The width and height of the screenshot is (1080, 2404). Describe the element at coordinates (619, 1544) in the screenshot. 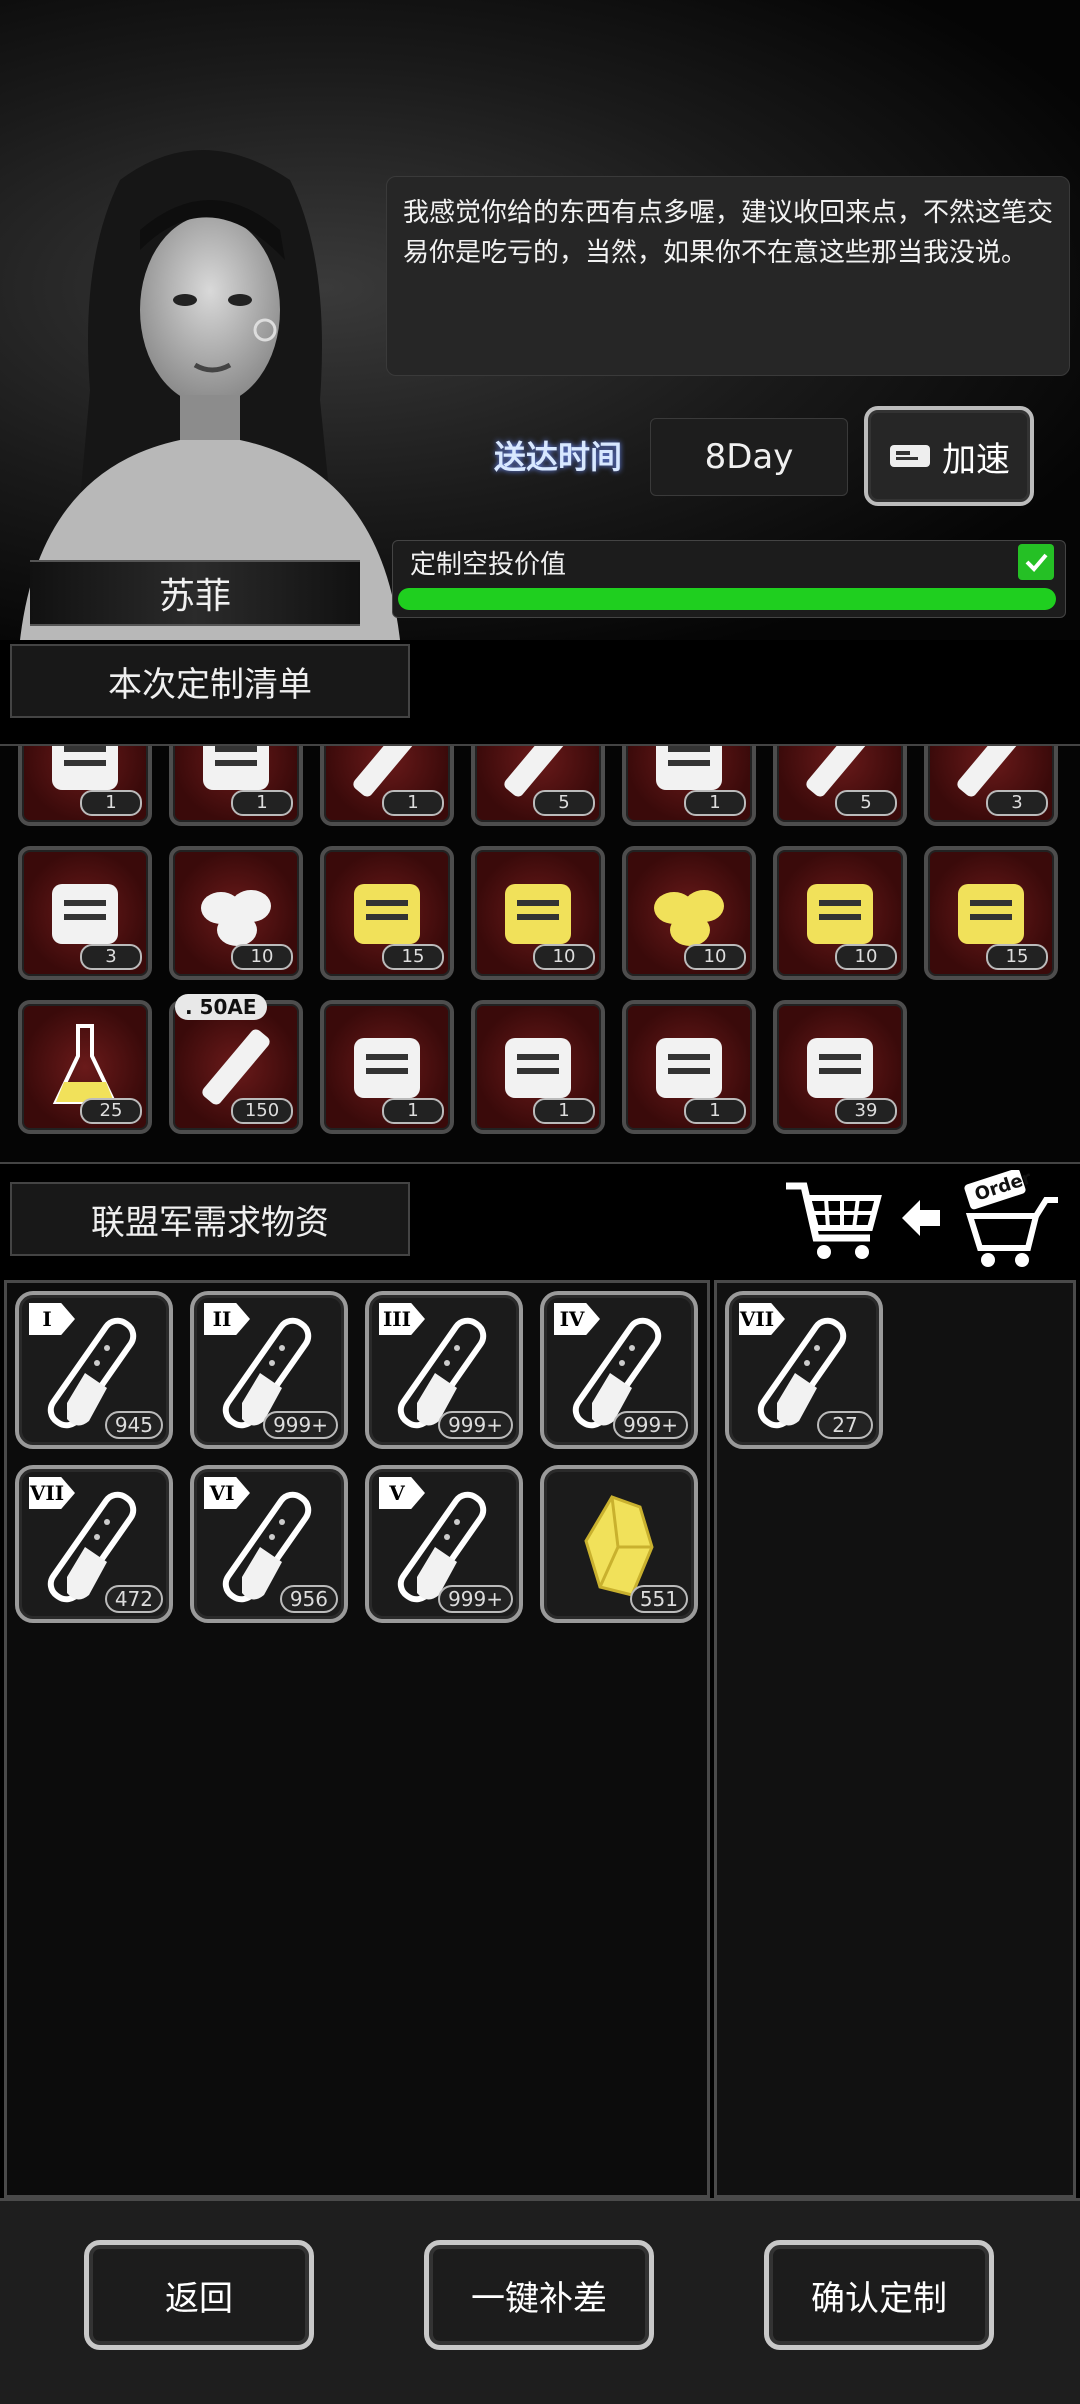

I see `demand-item: 551` at that location.